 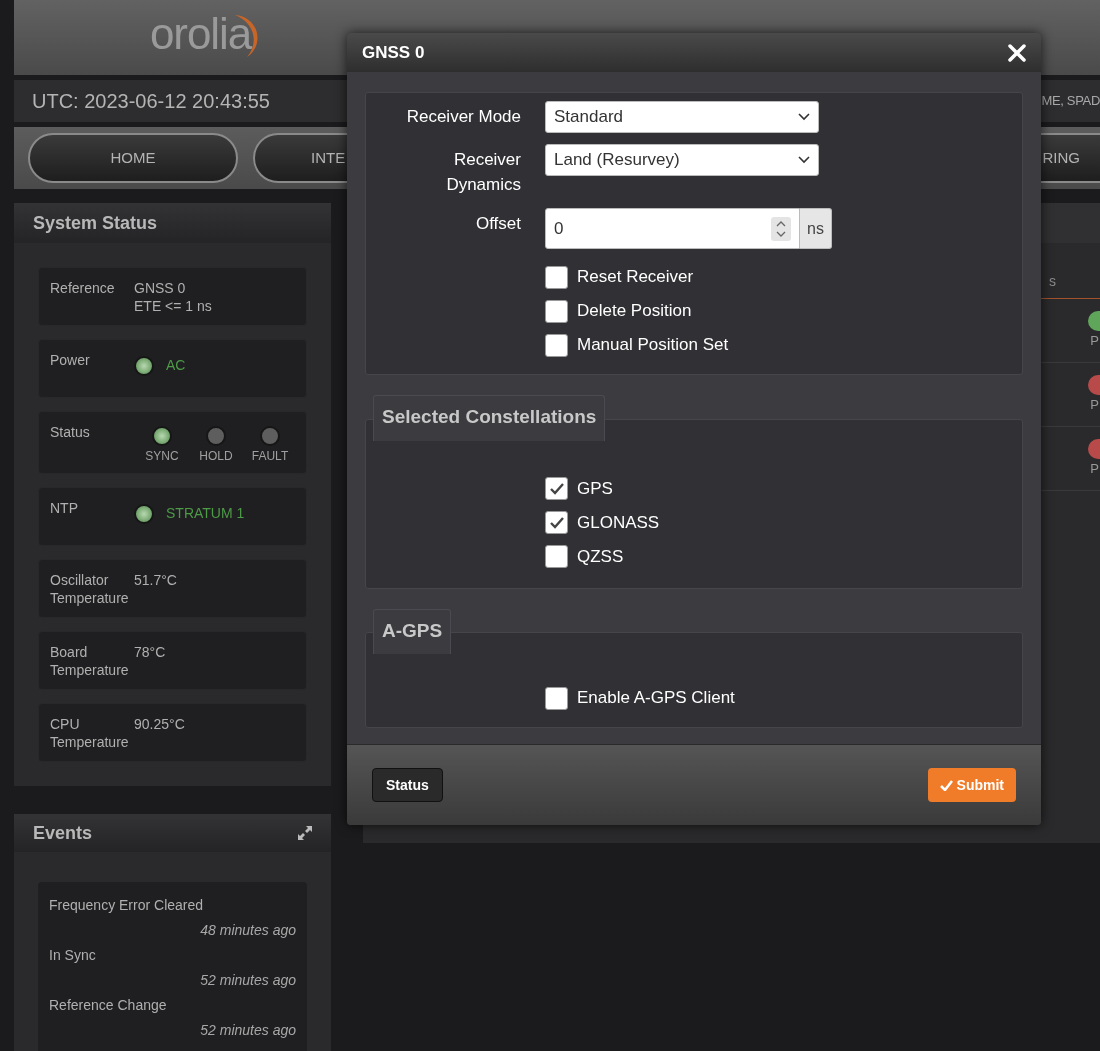 What do you see at coordinates (653, 345) in the screenshot?
I see `checkbox-label: Manual Position Set` at bounding box center [653, 345].